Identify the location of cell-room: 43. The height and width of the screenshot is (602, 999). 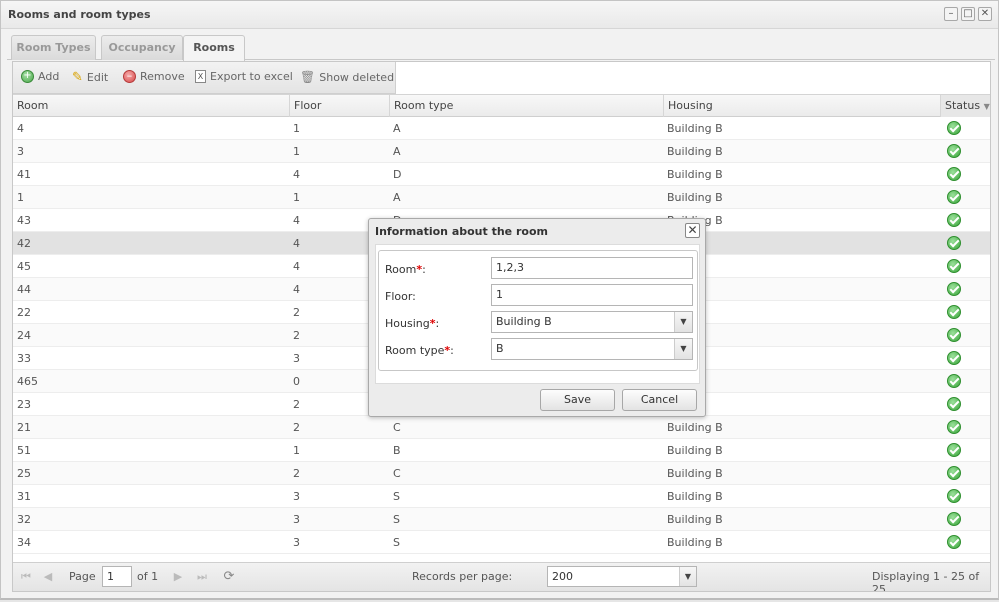
(24, 220).